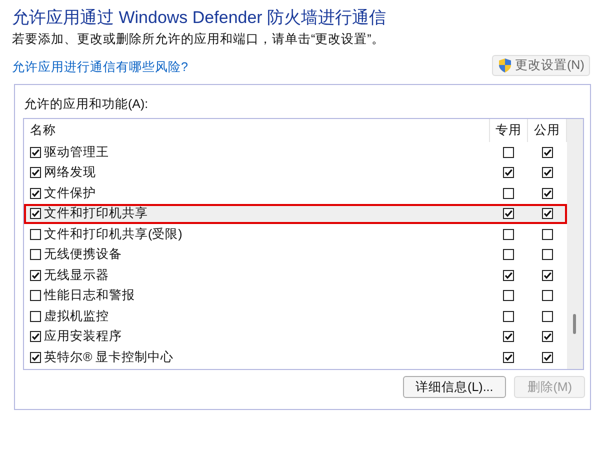 The width and height of the screenshot is (600, 450). Describe the element at coordinates (295, 336) in the screenshot. I see `app-row: 应用安装程序` at that location.